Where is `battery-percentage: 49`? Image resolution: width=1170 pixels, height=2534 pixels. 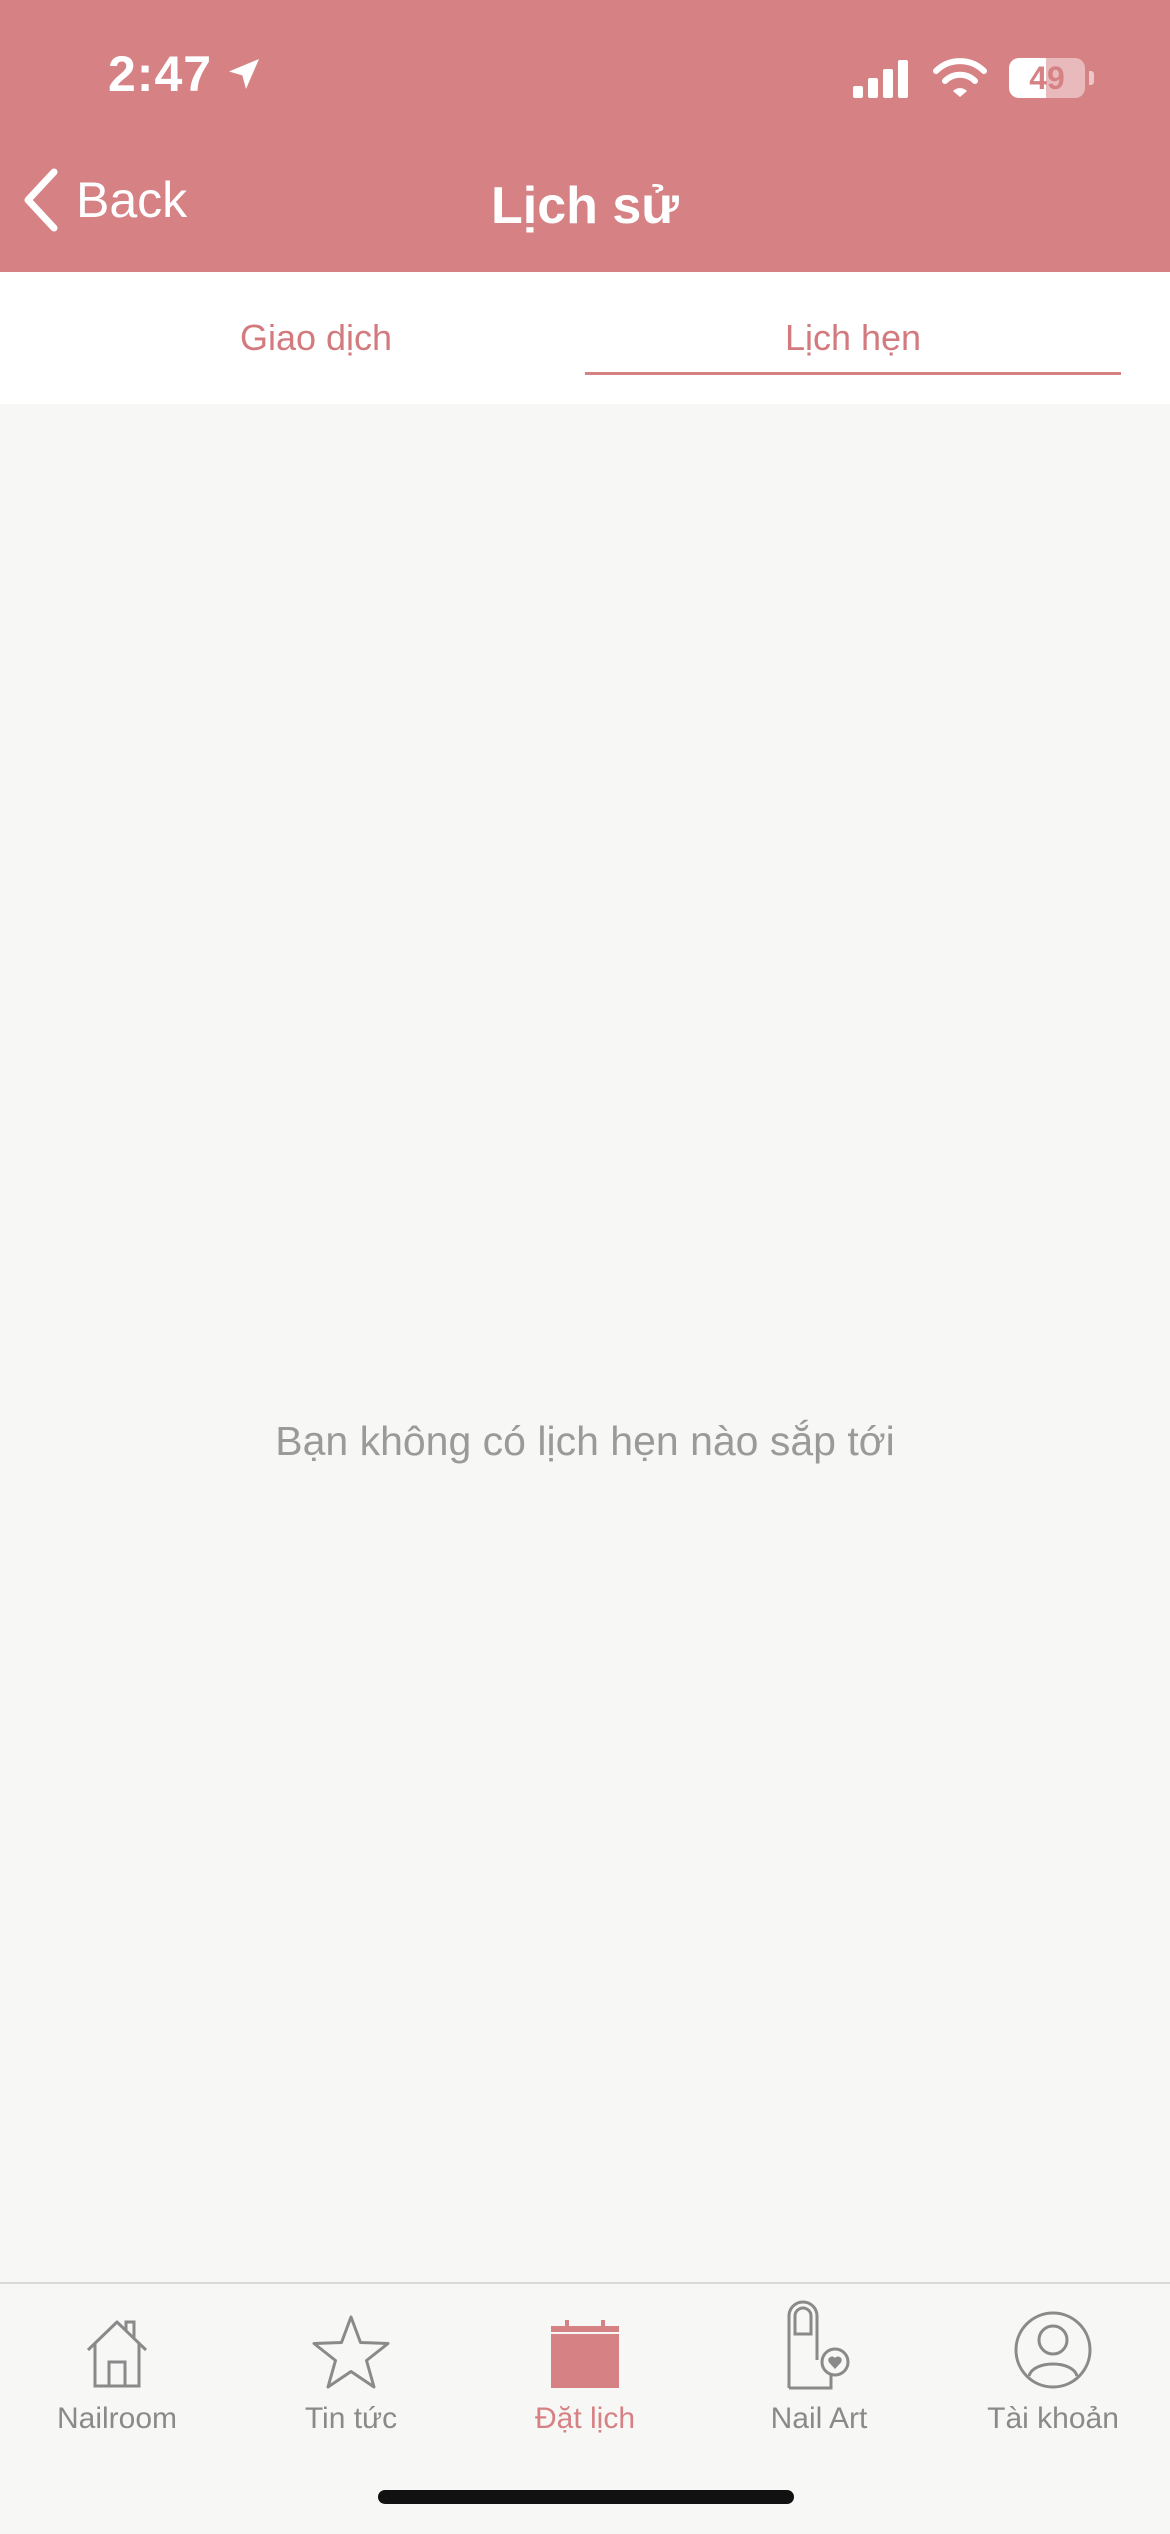 battery-percentage: 49 is located at coordinates (1047, 77).